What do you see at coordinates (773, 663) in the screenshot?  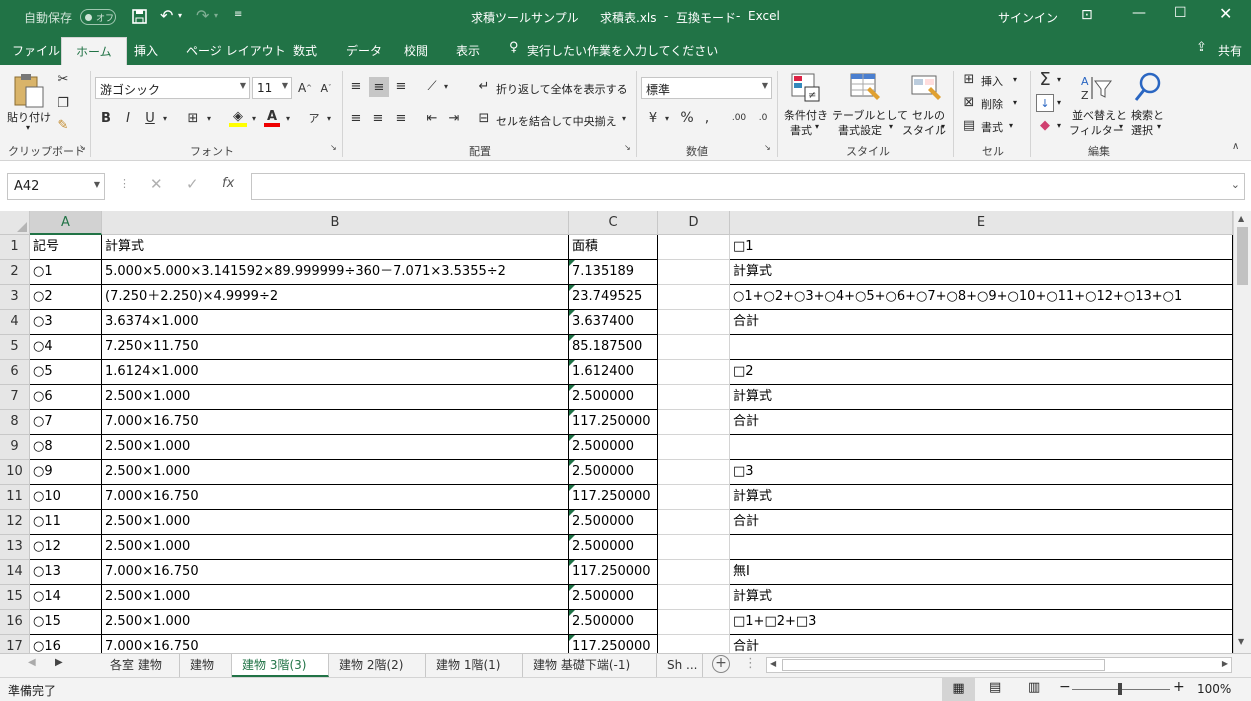 I see `scroll-left-icon: ◀` at bounding box center [773, 663].